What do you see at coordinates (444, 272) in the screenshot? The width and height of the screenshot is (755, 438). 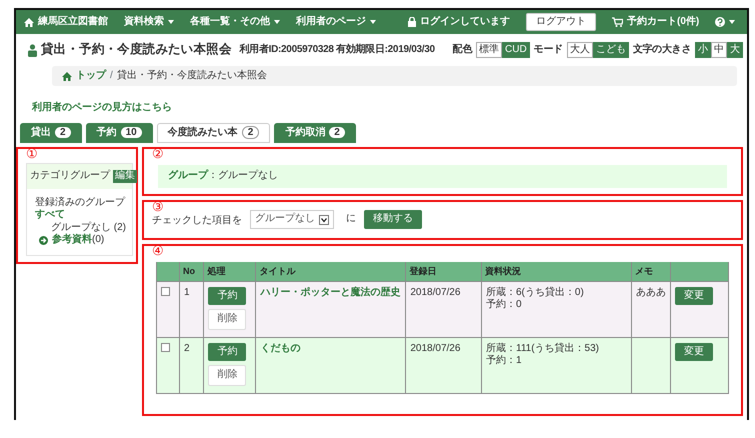 I see `column-header: 登録日` at bounding box center [444, 272].